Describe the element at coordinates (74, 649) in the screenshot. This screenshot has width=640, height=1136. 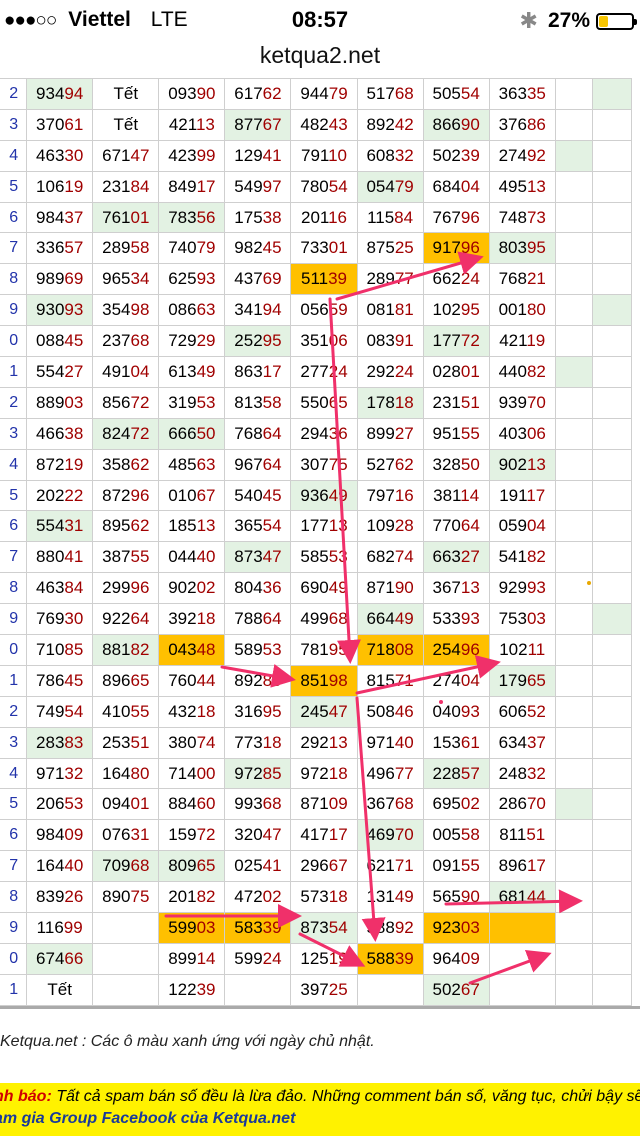
I see `number-tail: 85` at that location.